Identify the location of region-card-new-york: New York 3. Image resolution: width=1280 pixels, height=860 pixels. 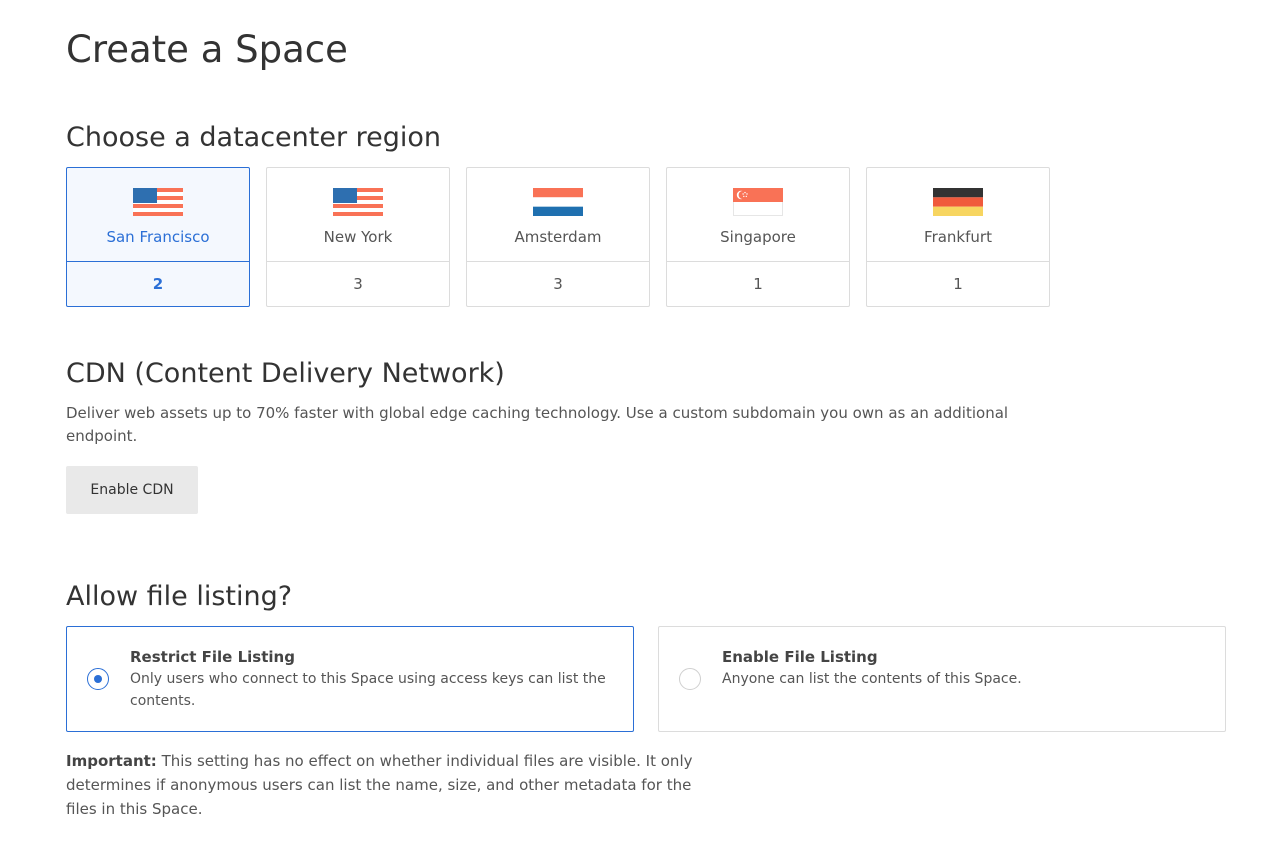
(358, 237).